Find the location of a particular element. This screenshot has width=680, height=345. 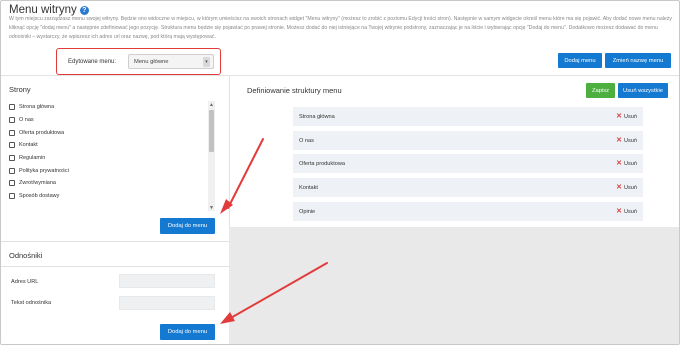

menu-item-label: Strona główna is located at coordinates (317, 116).